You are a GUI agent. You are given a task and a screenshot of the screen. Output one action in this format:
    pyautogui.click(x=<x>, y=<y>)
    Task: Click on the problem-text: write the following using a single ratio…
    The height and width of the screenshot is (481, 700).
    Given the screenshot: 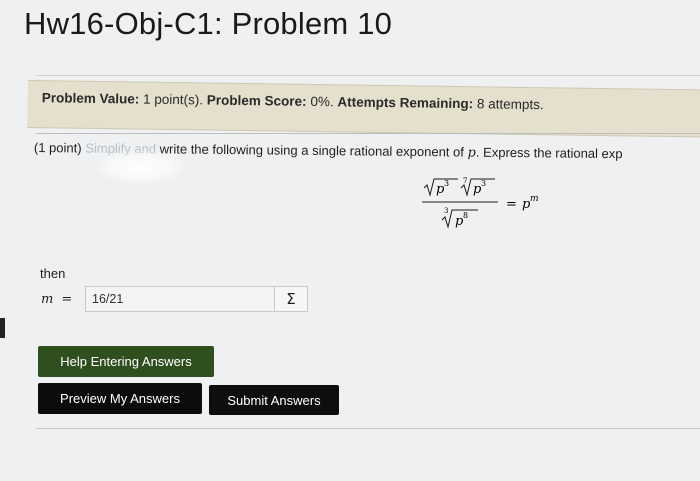 What is the action you would take?
    pyautogui.click(x=311, y=150)
    